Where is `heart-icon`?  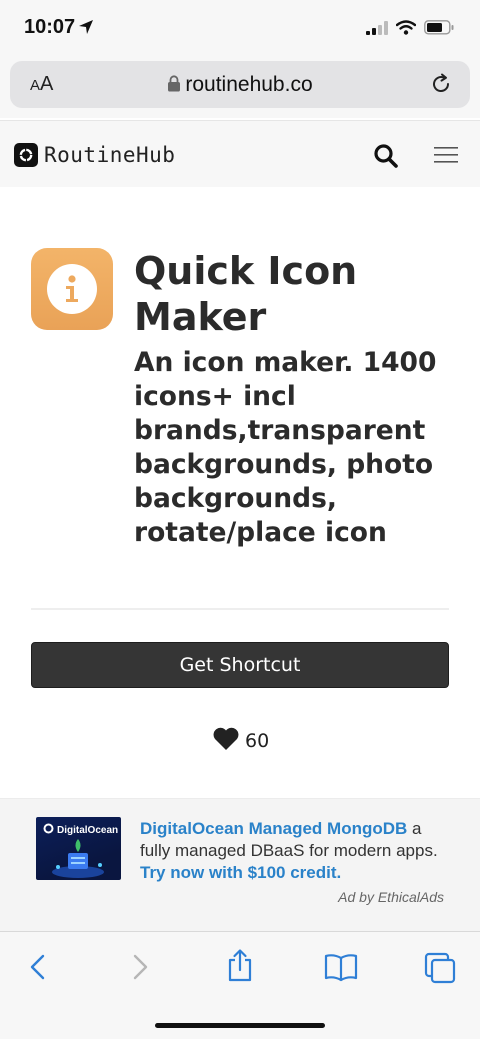
heart-icon is located at coordinates (226, 741).